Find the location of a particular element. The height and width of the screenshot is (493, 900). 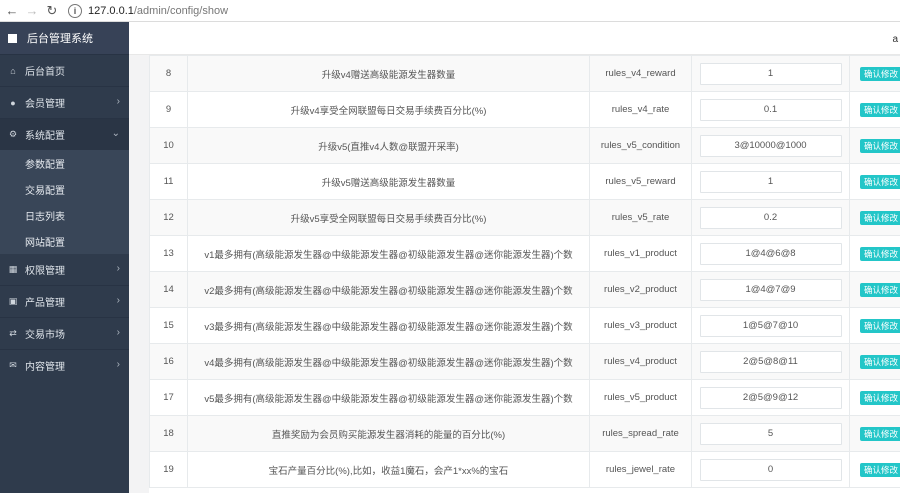

value-input: 0.1 is located at coordinates (770, 109).